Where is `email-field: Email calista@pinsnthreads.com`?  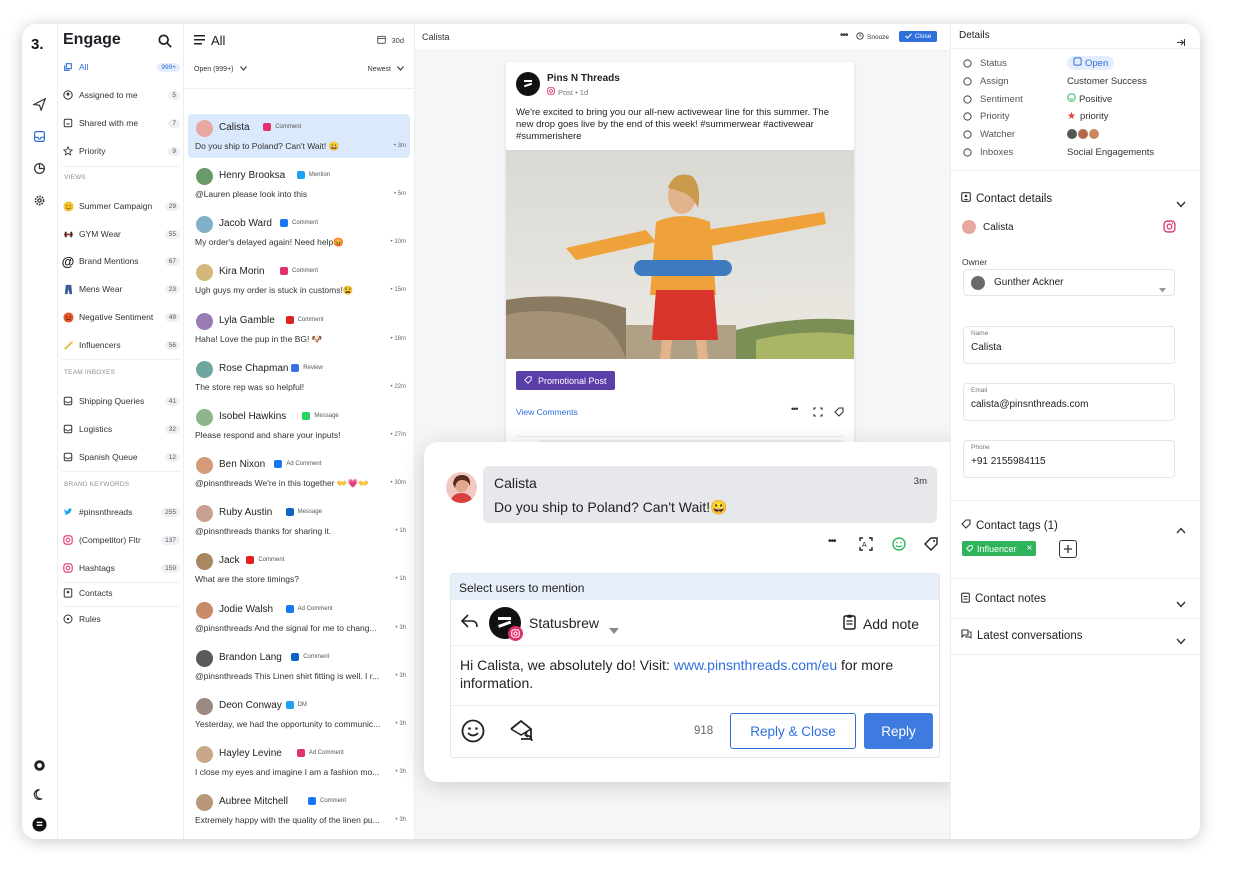
email-field: Email calista@pinsnthreads.com is located at coordinates (1069, 402).